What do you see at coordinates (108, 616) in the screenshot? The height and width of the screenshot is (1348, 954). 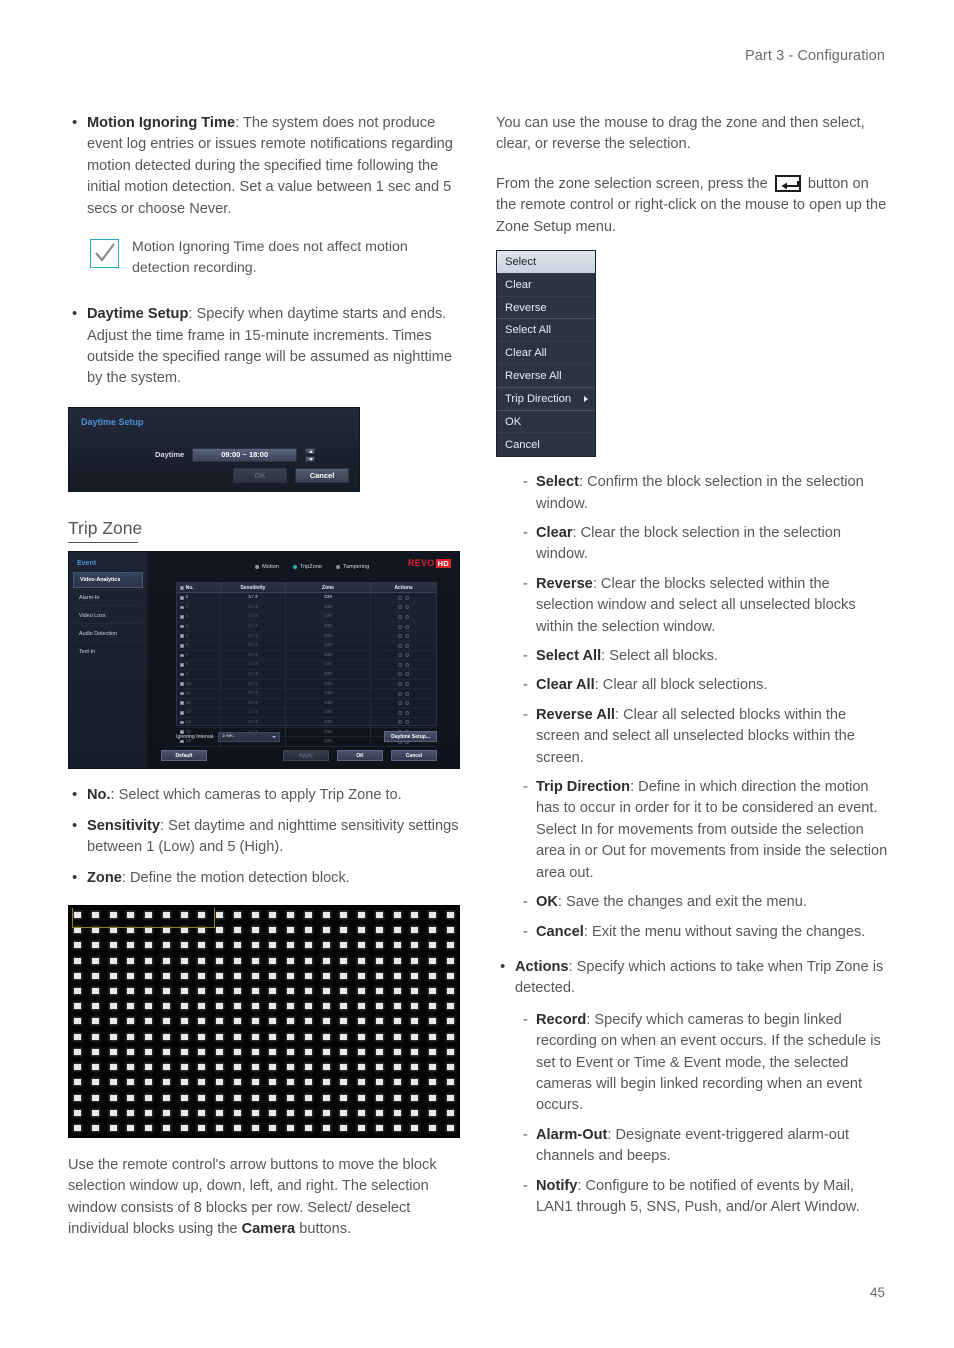 I see `sidebar-item-video-loss: Video Loss` at bounding box center [108, 616].